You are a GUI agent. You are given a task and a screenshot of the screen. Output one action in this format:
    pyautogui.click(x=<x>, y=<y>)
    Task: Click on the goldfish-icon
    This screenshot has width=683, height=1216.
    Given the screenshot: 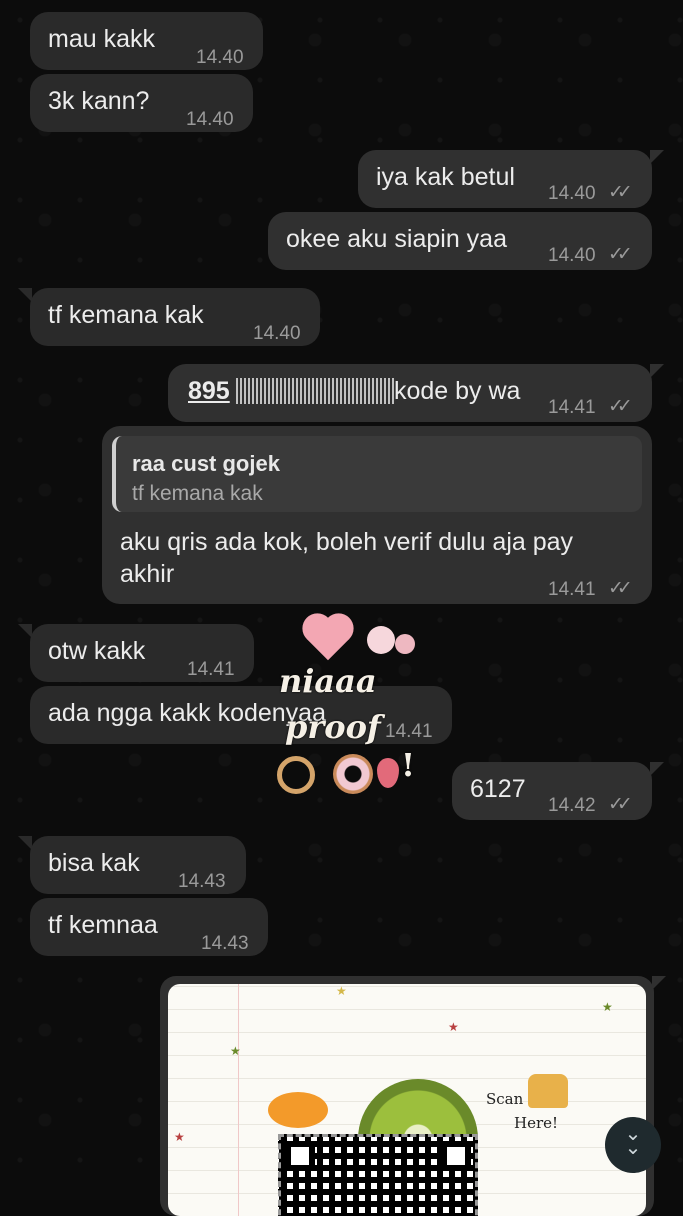 What is the action you would take?
    pyautogui.click(x=298, y=1110)
    